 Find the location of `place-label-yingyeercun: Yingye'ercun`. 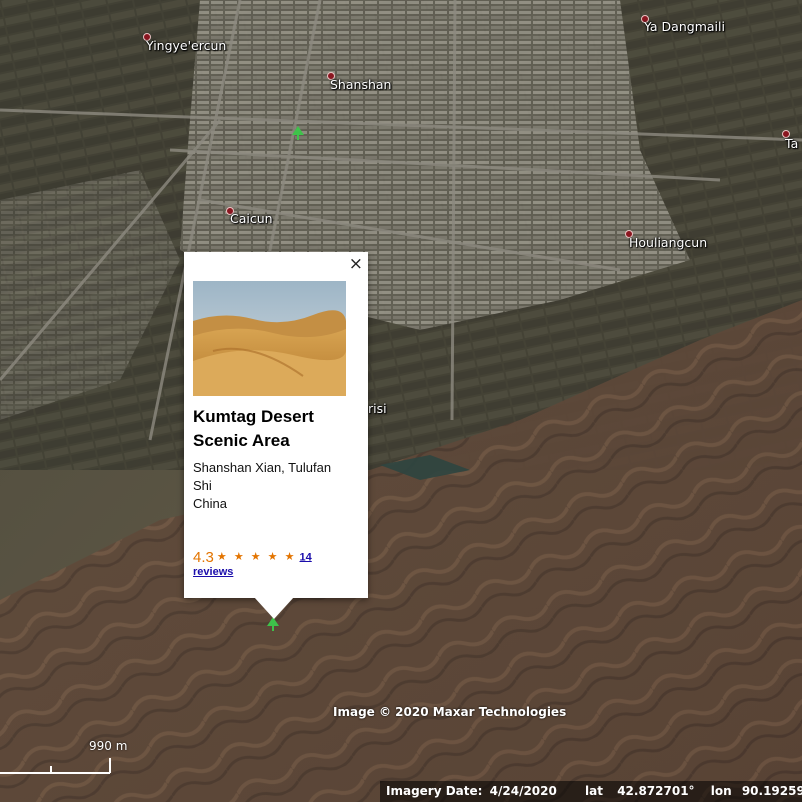

place-label-yingyeercun: Yingye'ercun is located at coordinates (186, 45).